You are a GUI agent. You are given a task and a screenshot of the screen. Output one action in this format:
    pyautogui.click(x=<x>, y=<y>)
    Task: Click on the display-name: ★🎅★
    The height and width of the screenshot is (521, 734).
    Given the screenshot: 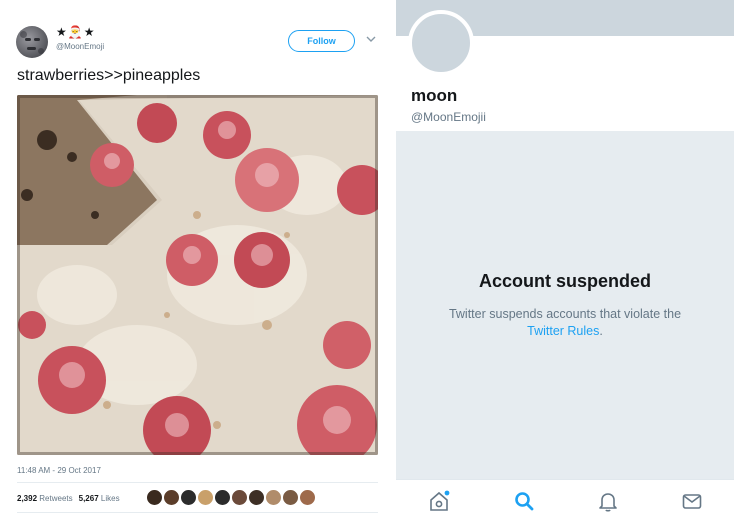 What is the action you would take?
    pyautogui.click(x=75, y=32)
    